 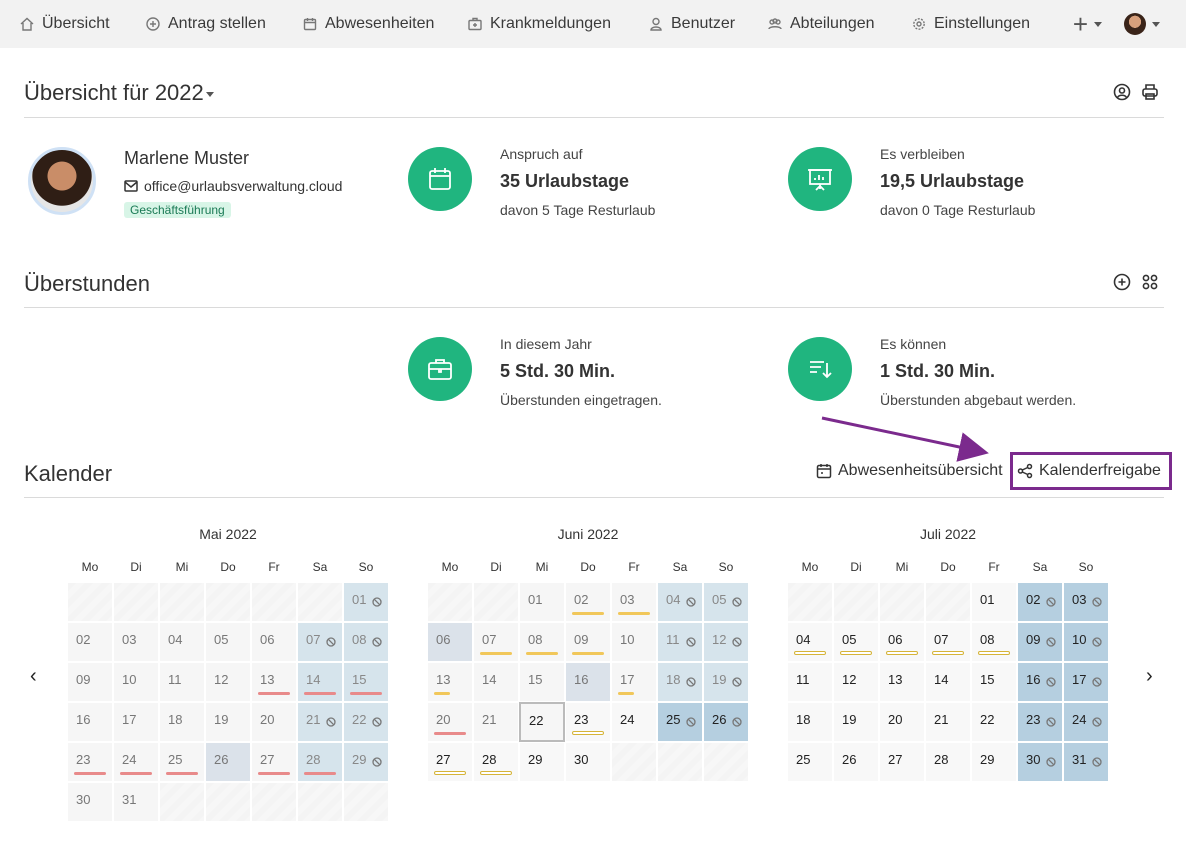 What do you see at coordinates (971, 24) in the screenshot?
I see `nav-einstellungen: Einstellungen` at bounding box center [971, 24].